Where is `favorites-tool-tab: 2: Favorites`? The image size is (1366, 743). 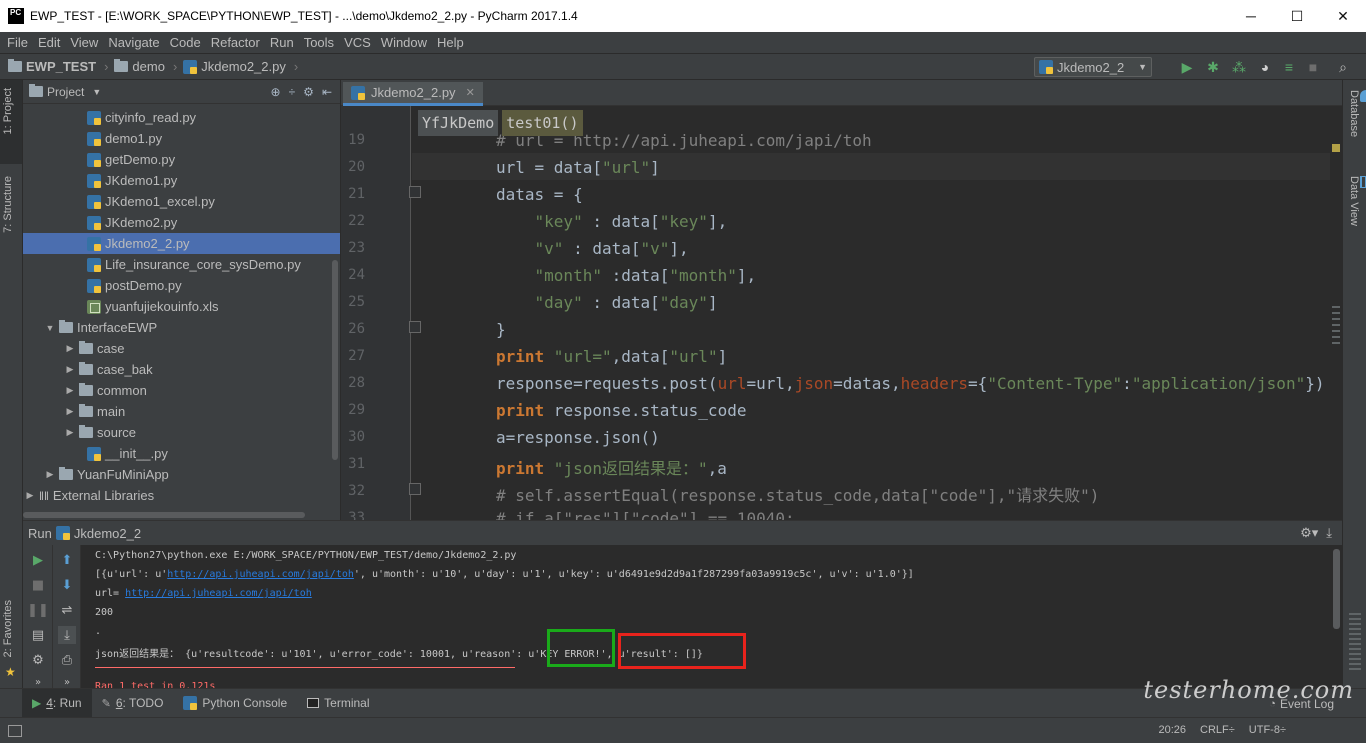
favorites-tool-tab: 2: Favorites is located at coordinates (8, 628).